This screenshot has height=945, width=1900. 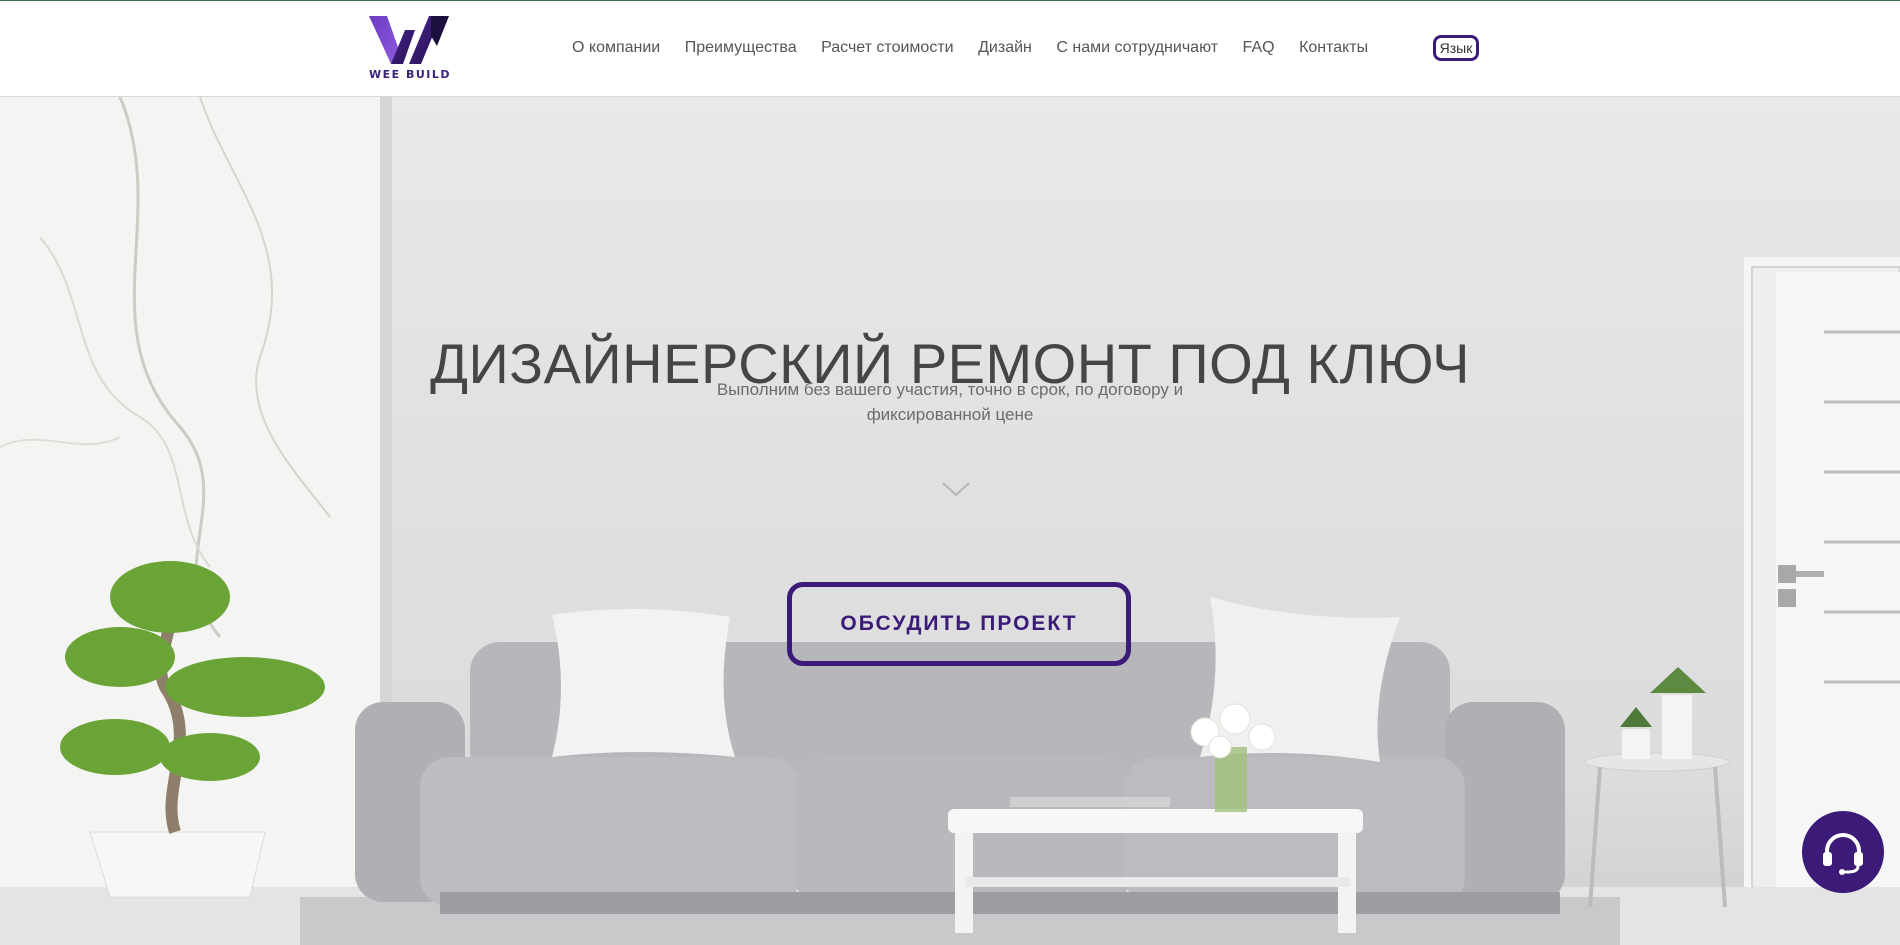 I want to click on nav-item-partners: С нами сотрудничают, so click(x=1137, y=48).